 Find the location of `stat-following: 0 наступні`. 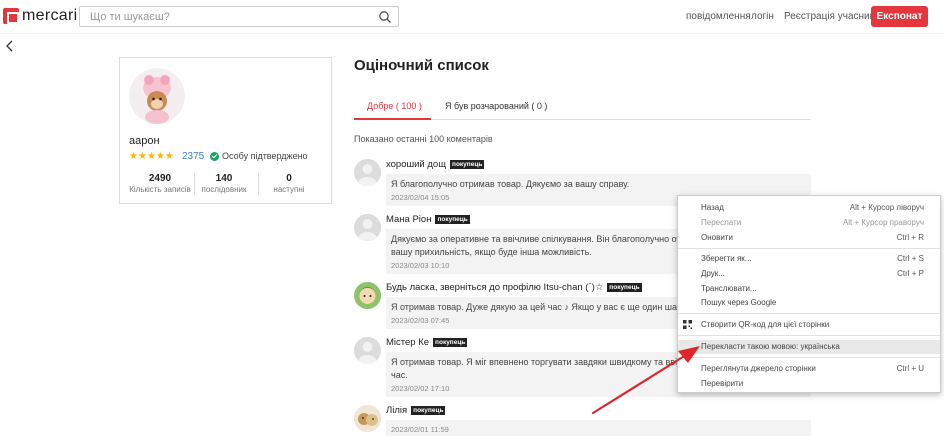

stat-following: 0 наступні is located at coordinates (289, 183).